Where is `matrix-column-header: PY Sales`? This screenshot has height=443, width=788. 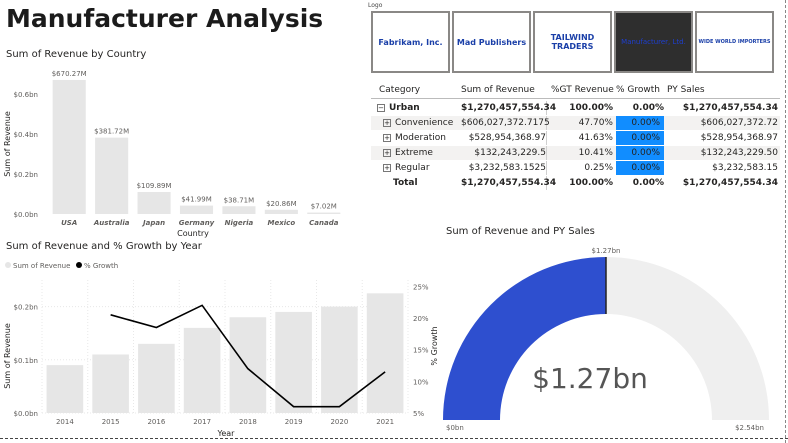
matrix-column-header: PY Sales is located at coordinates (722, 90).